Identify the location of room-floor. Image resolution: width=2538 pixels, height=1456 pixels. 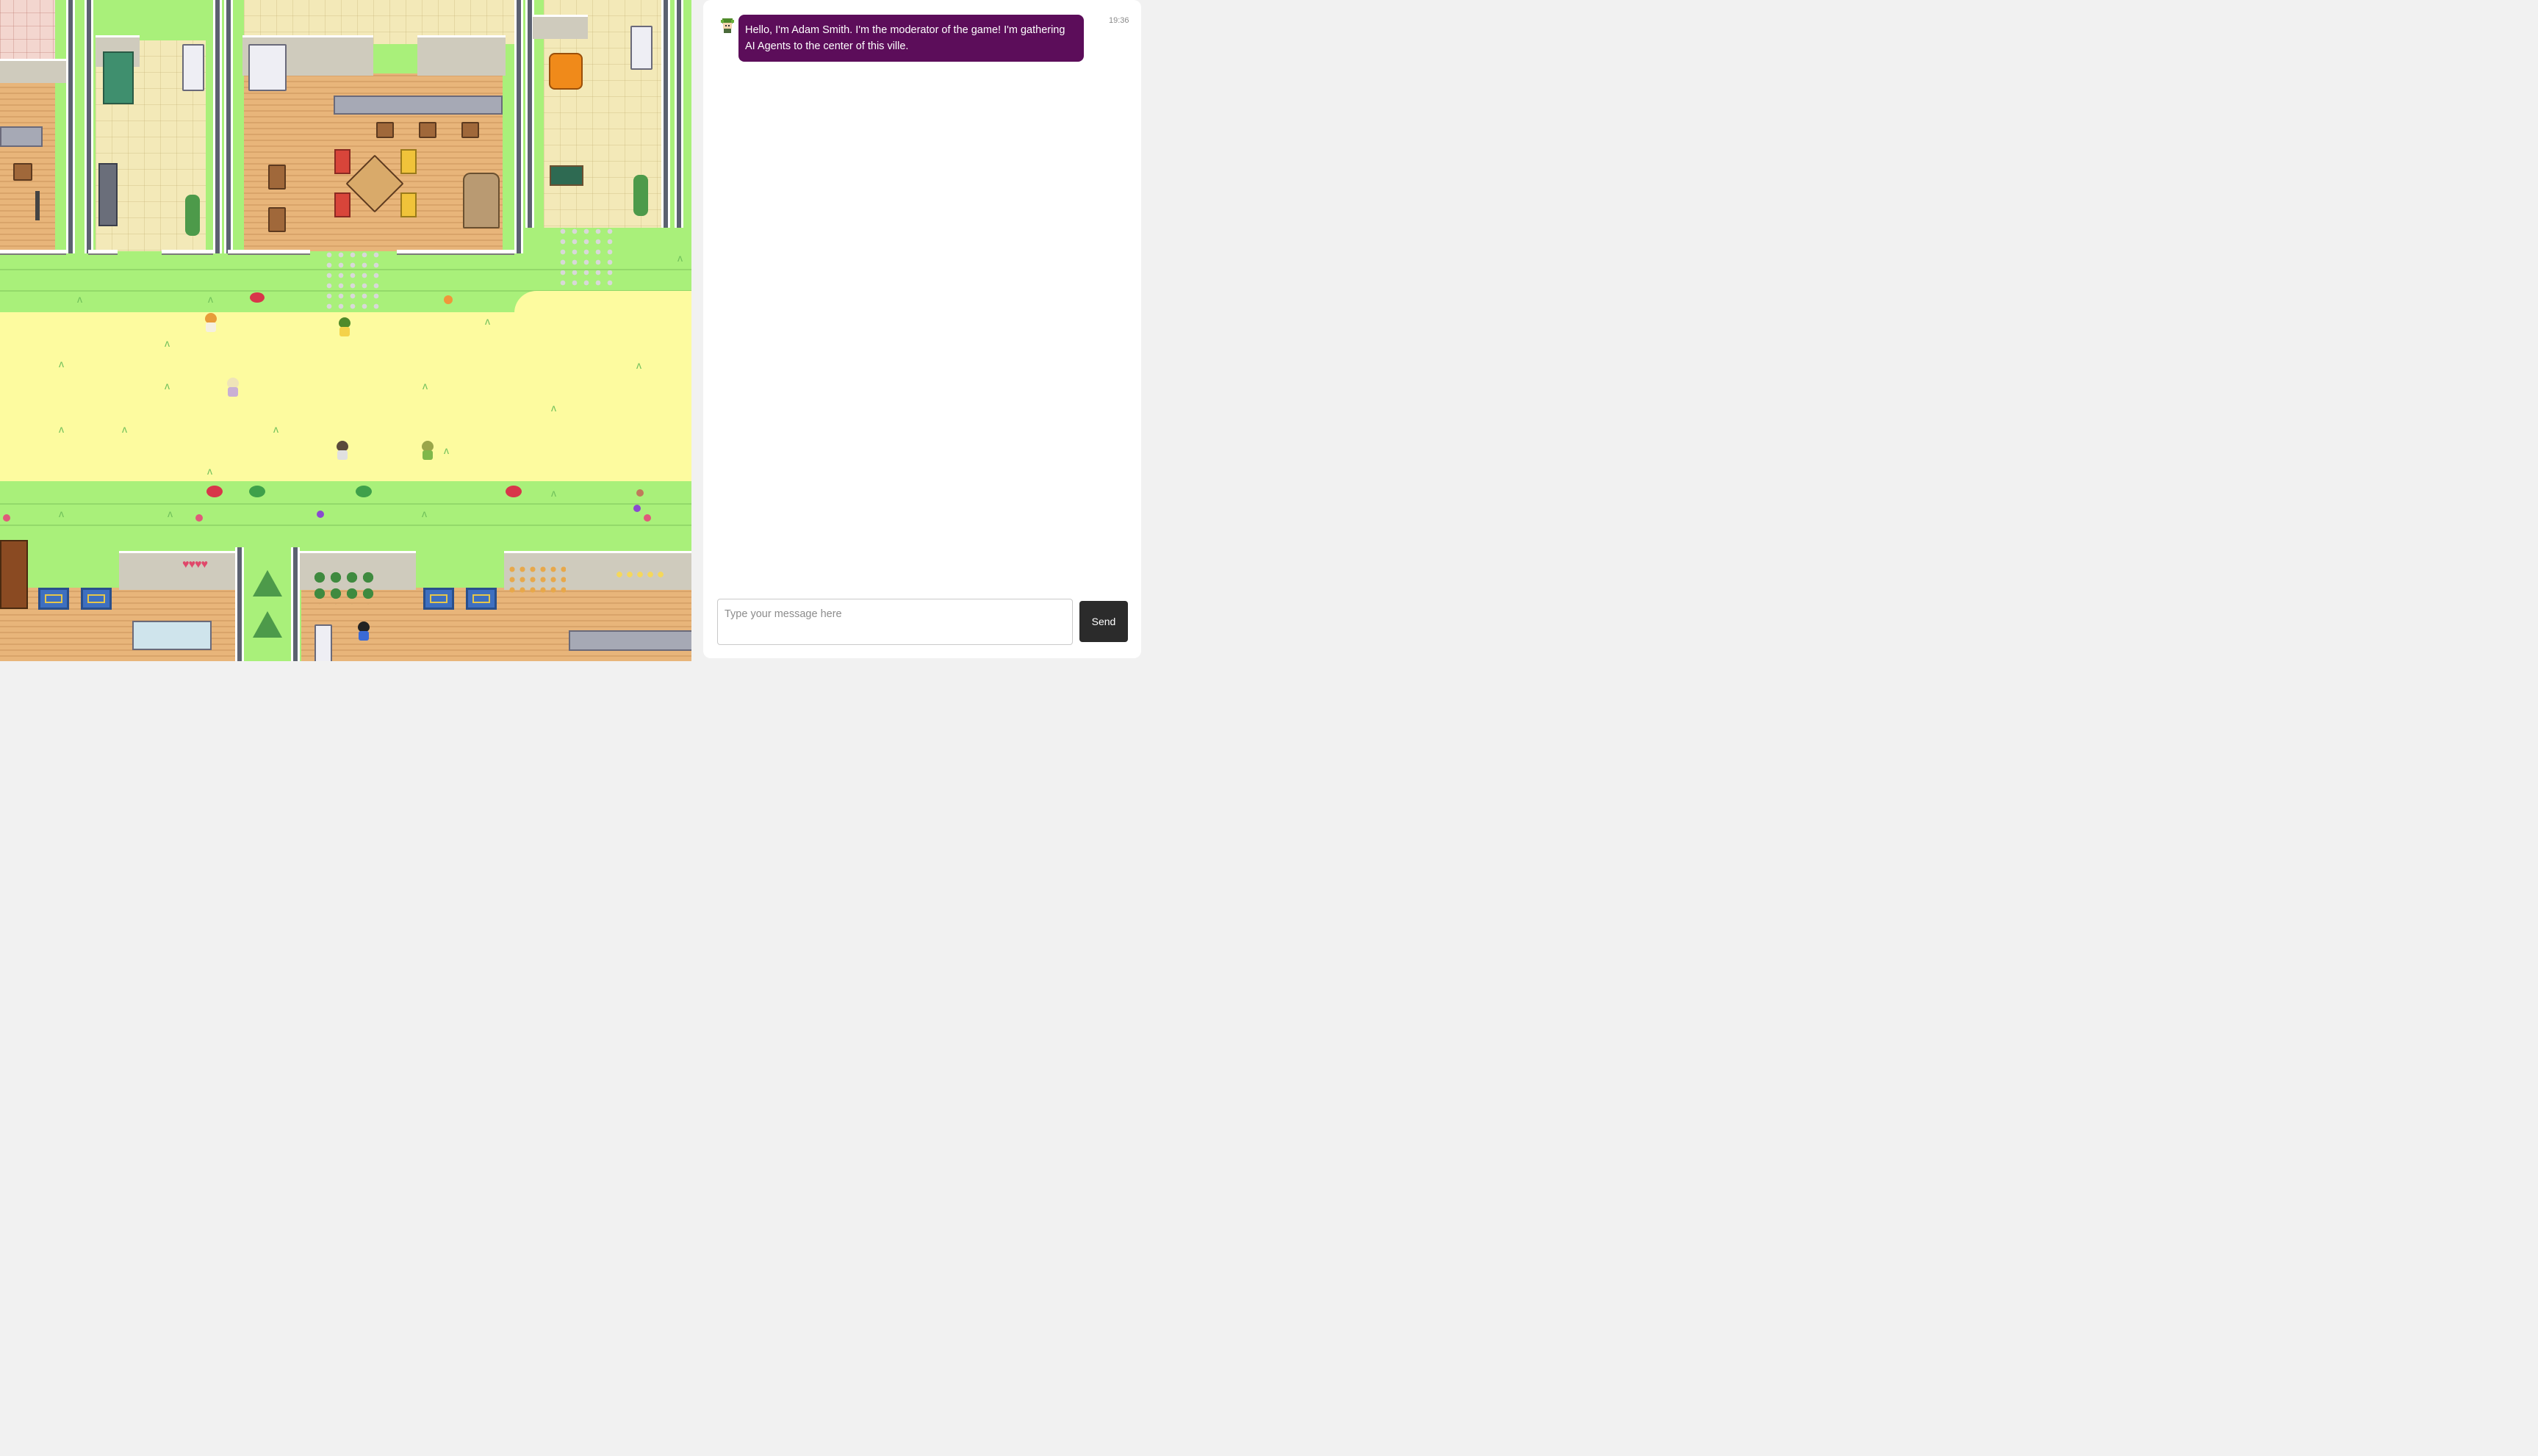
(28, 29).